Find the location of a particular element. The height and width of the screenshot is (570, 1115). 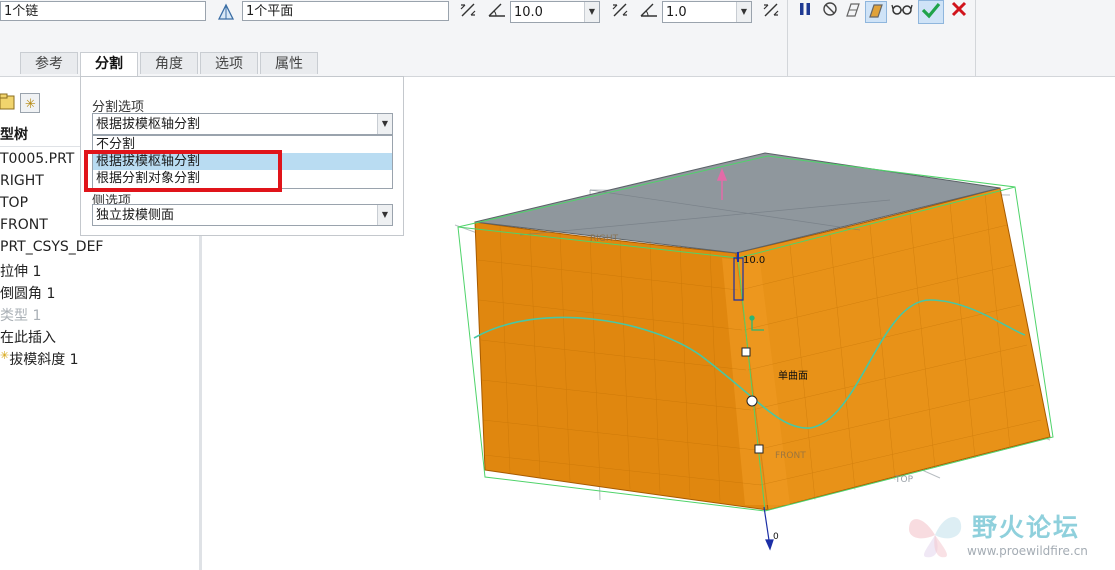

tab-angle: 角度 is located at coordinates (169, 63).